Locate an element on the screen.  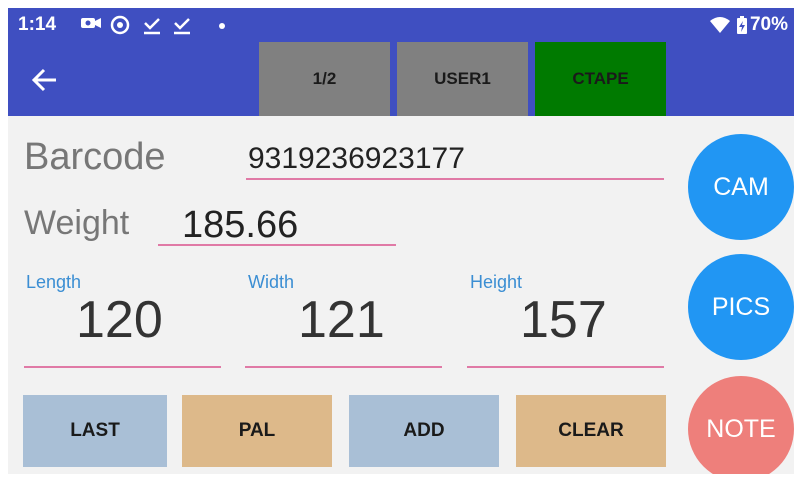
last-button: LAST is located at coordinates (95, 431).